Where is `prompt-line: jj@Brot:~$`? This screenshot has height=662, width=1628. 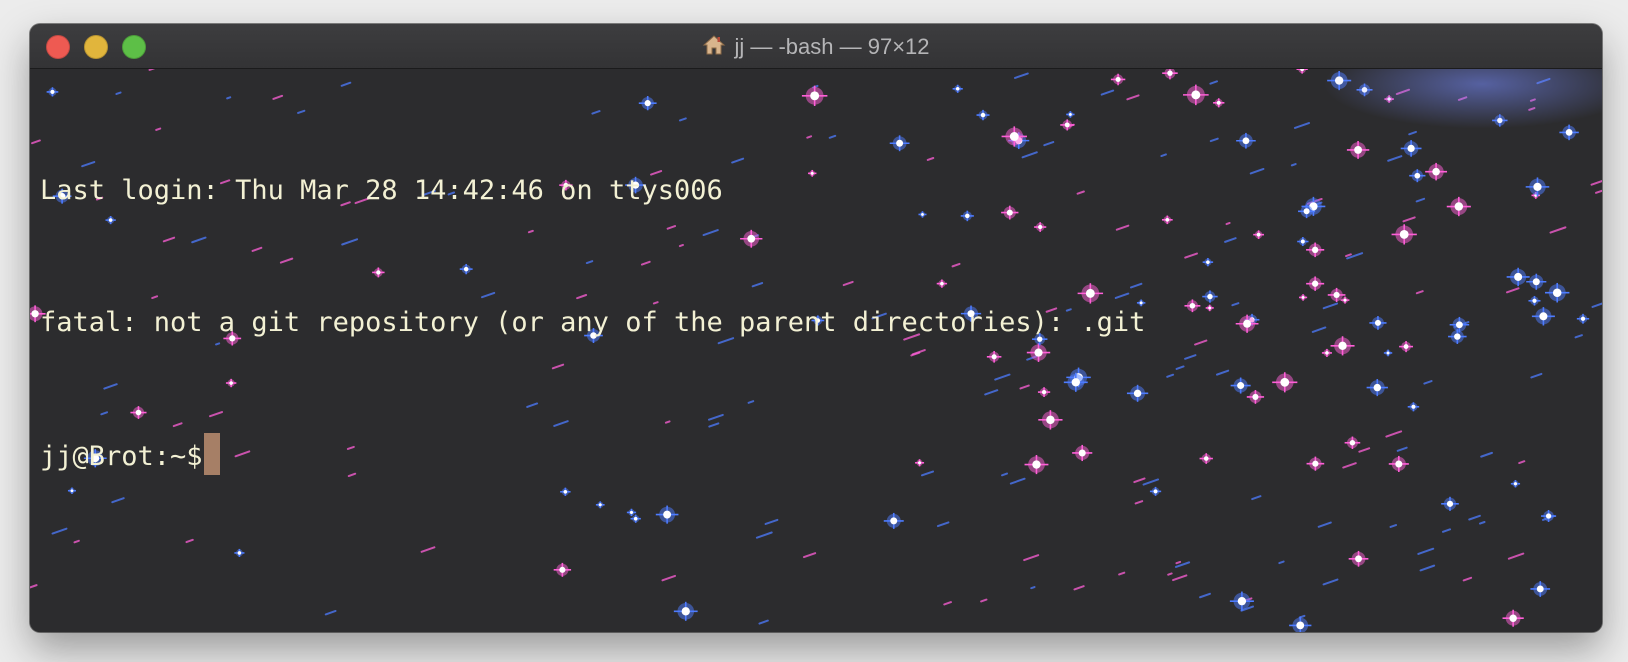
prompt-line: jj@Brot:~$ is located at coordinates (592, 456).